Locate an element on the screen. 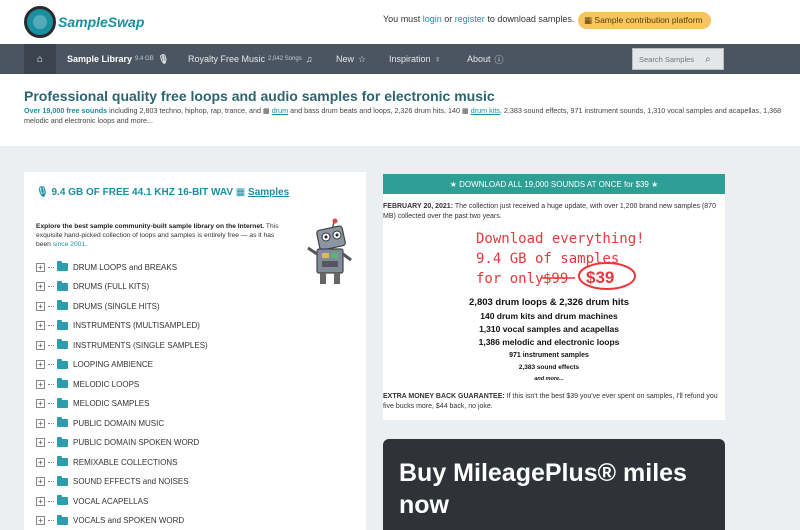 This screenshot has height=530, width=800. search-icon: ⌕ is located at coordinates (708, 59).